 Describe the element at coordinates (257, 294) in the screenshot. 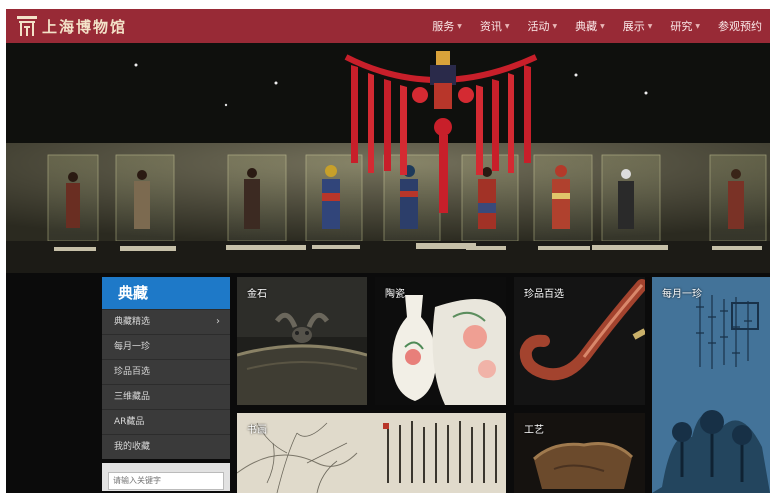

I see `tile-label: 金石` at that location.